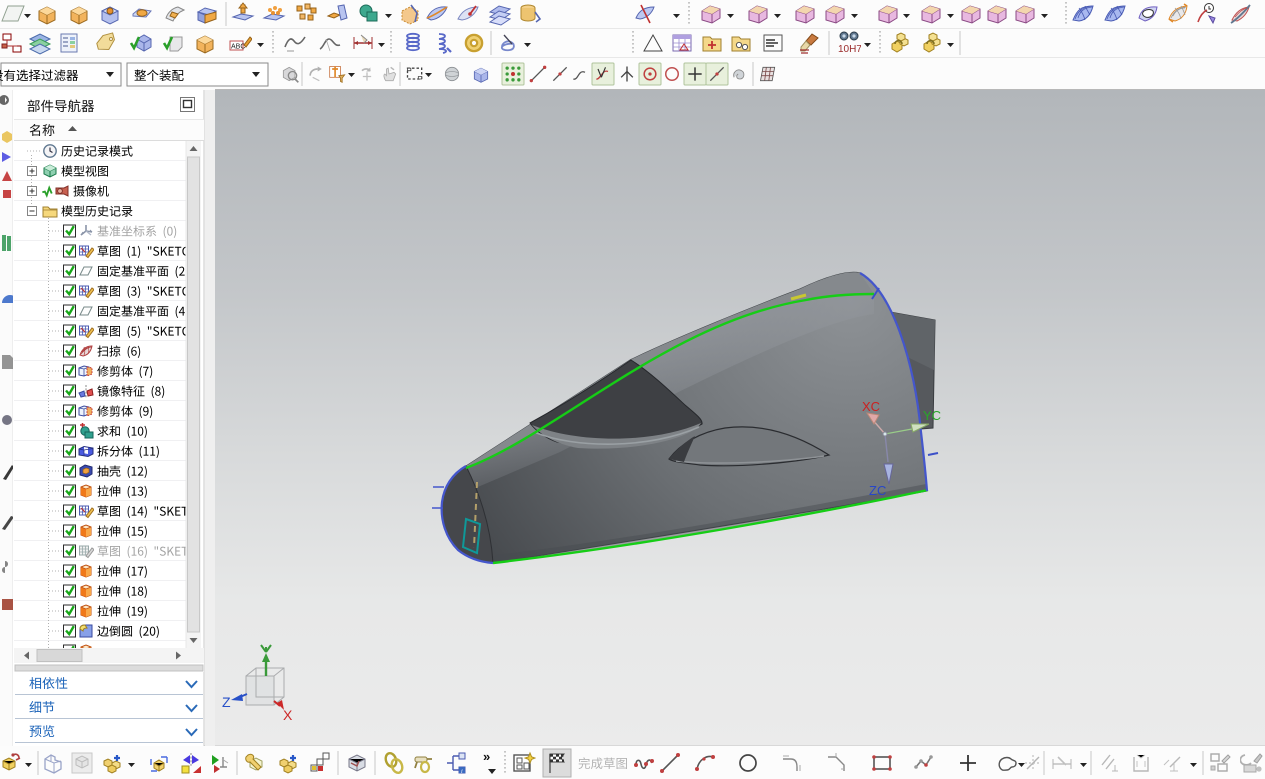  What do you see at coordinates (877, 490) in the screenshot?
I see `svg-text: ZC` at bounding box center [877, 490].